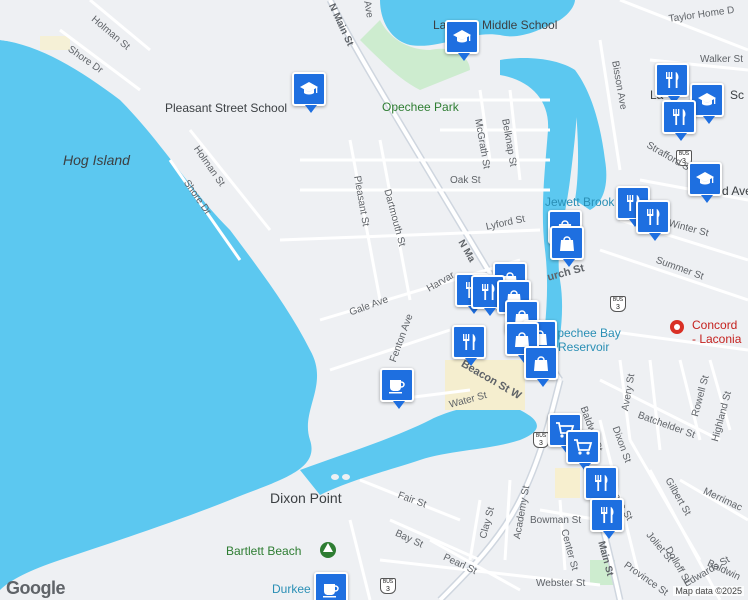 This screenshot has height=600, width=748. I want to click on shopping-cart-icon, so click(583, 447).